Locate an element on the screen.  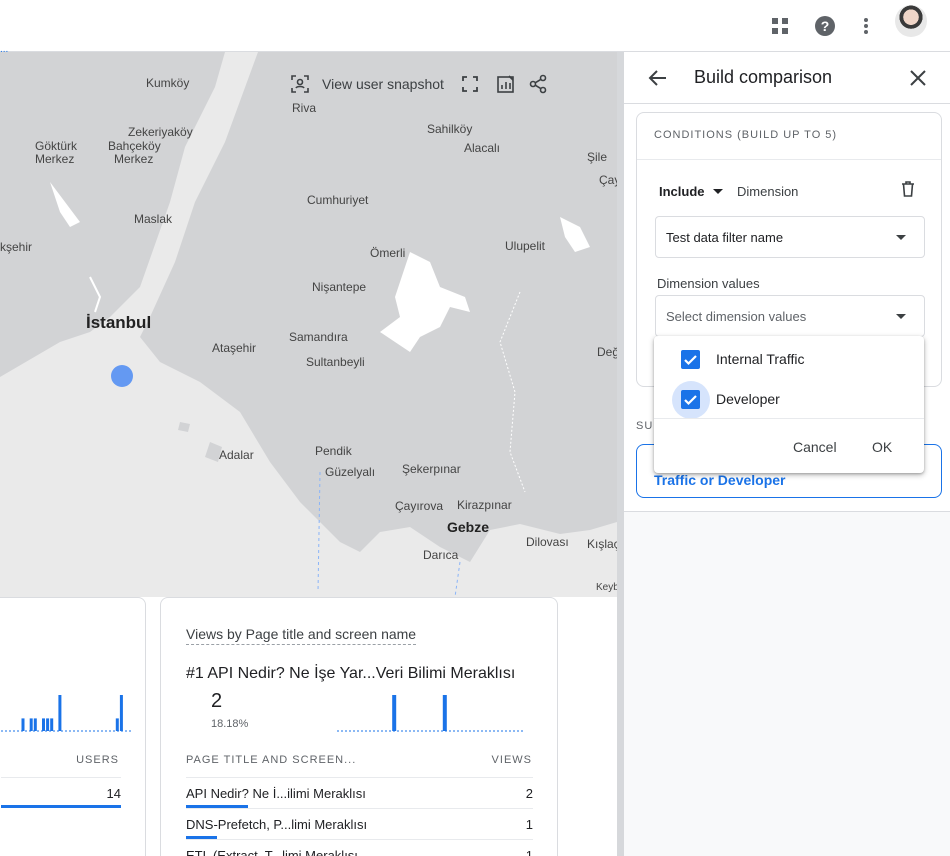
conditions-header: CONDITIONS (BUILD UP TO 5) is located at coordinates (746, 135).